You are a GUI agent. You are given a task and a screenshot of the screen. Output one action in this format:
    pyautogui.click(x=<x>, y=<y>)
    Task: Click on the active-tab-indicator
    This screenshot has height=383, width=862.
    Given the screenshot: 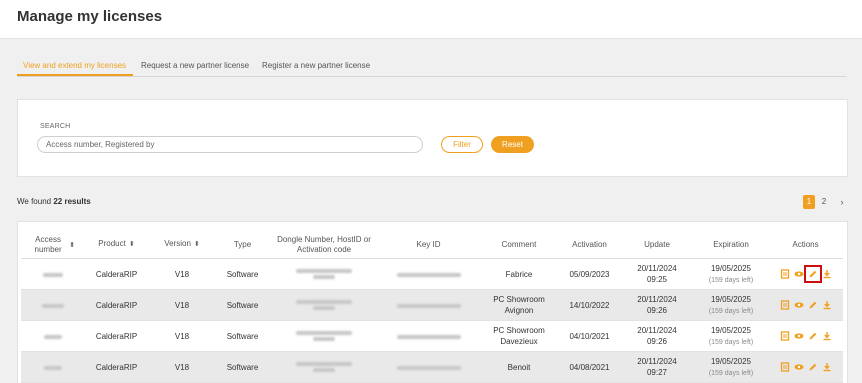 What is the action you would take?
    pyautogui.click(x=75, y=75)
    